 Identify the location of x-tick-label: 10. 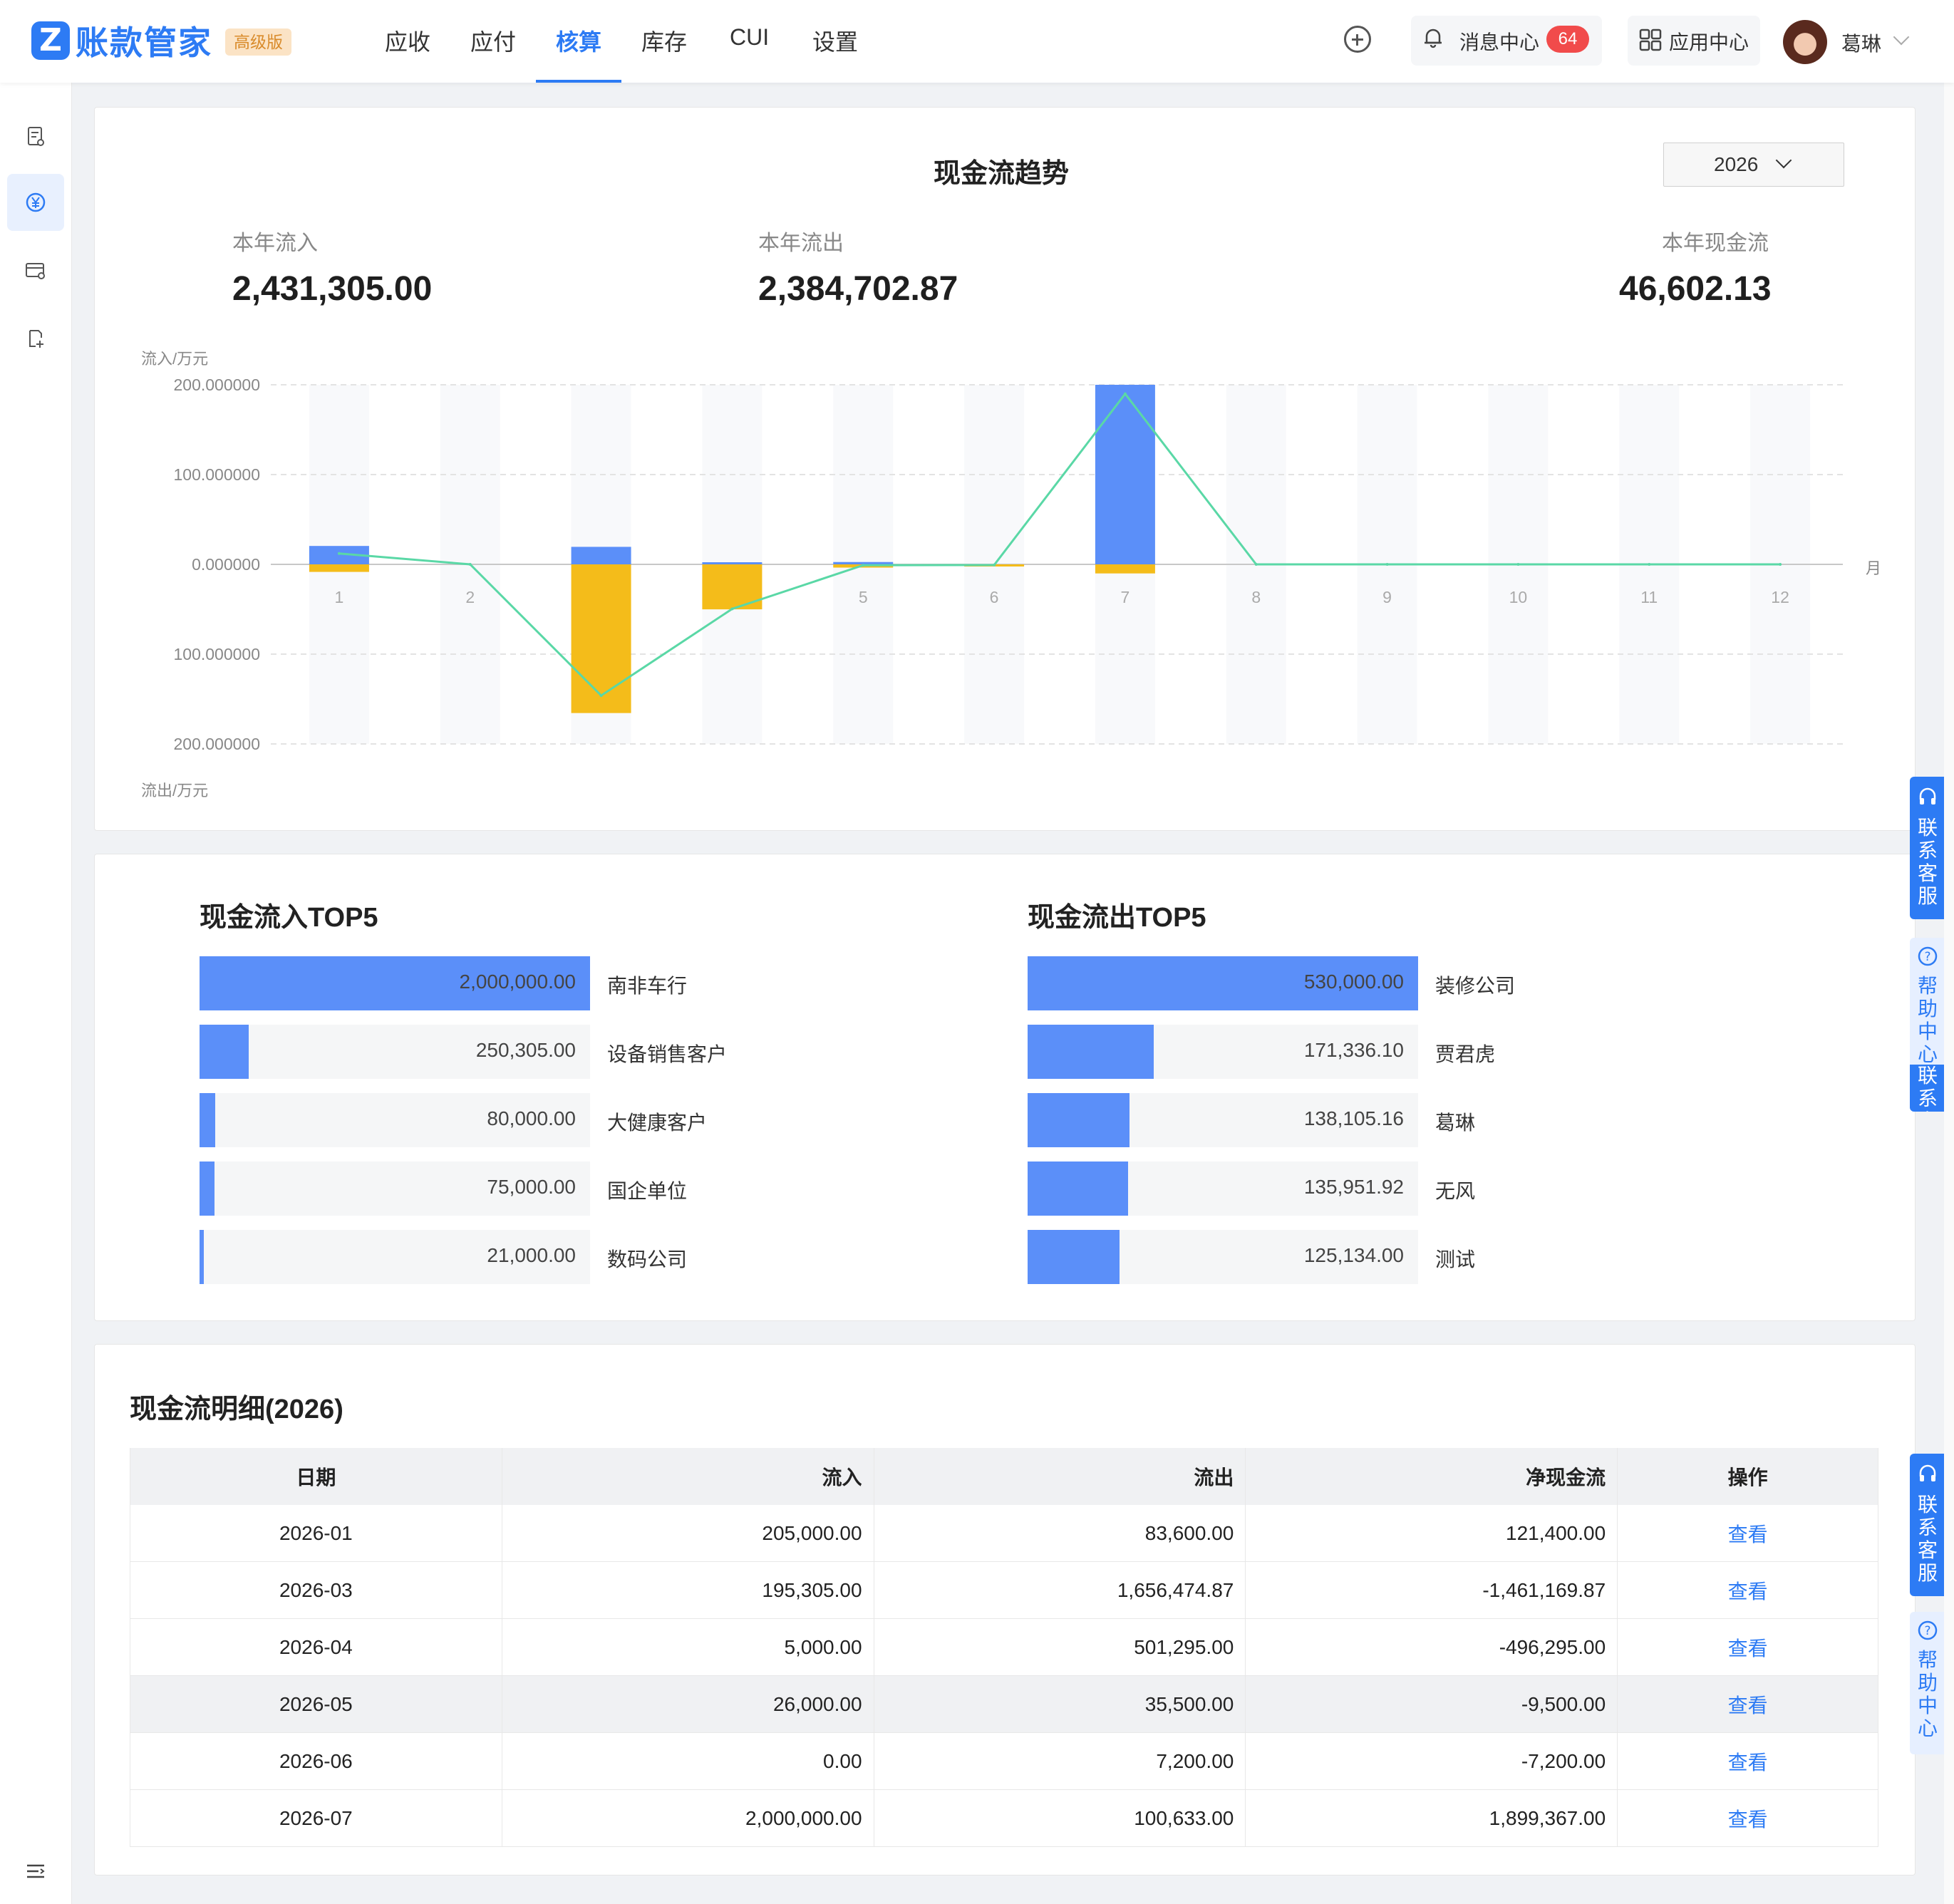
(1519, 597).